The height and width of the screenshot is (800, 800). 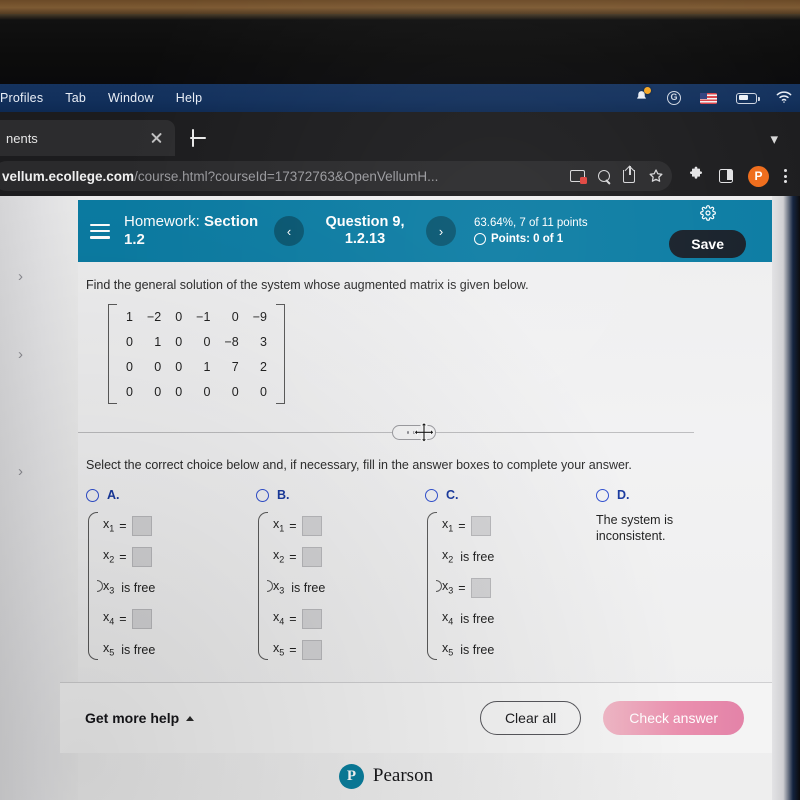 I want to click on menu-help: Help, so click(x=189, y=98).